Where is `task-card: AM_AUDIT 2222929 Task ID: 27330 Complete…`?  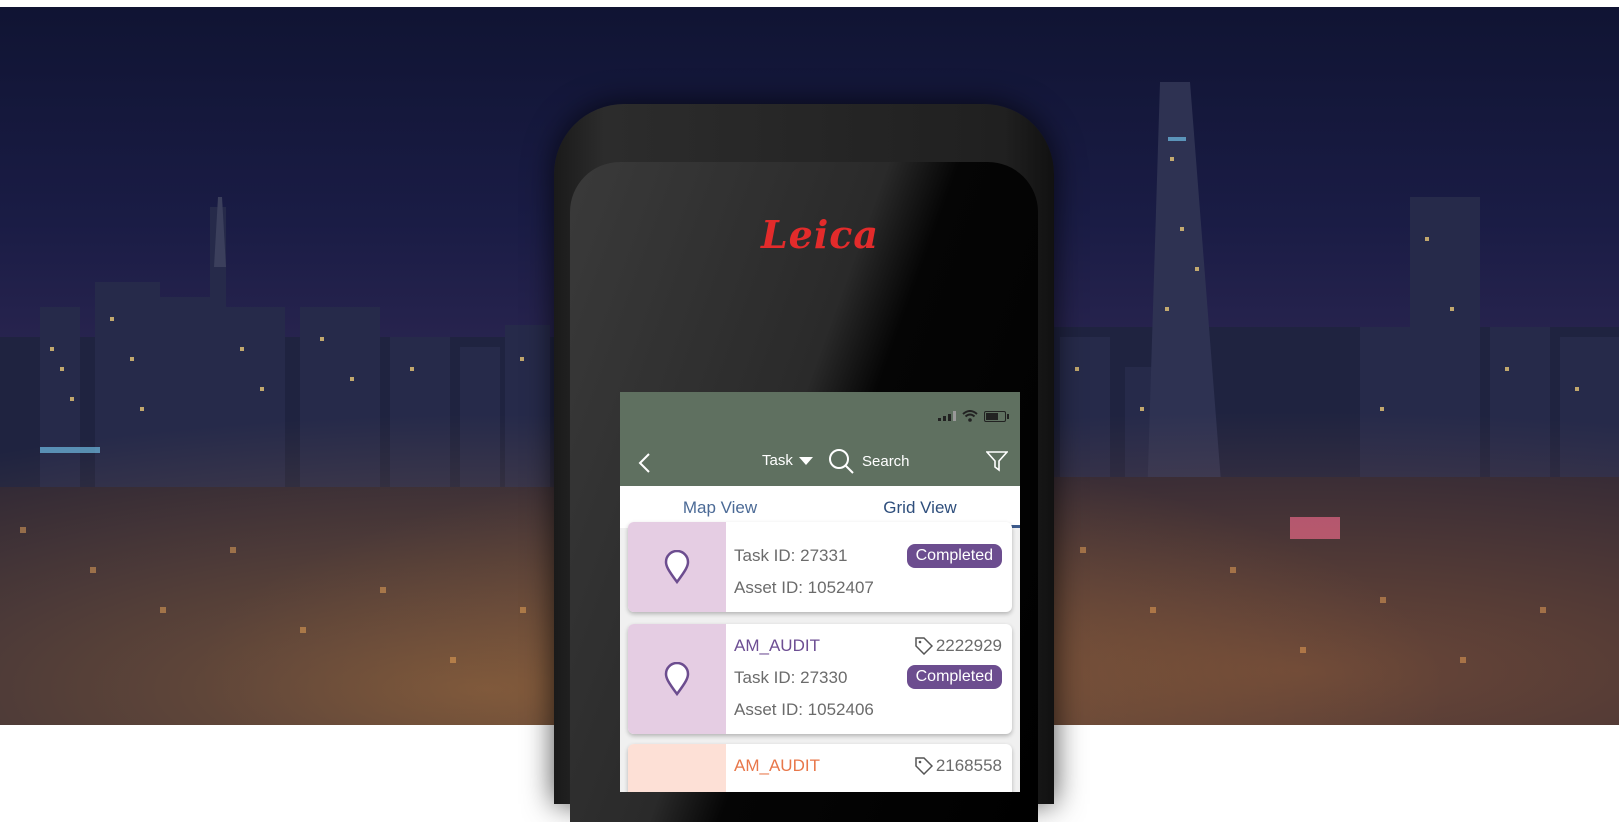
task-card: AM_AUDIT 2222929 Task ID: 27330 Complete… is located at coordinates (820, 679).